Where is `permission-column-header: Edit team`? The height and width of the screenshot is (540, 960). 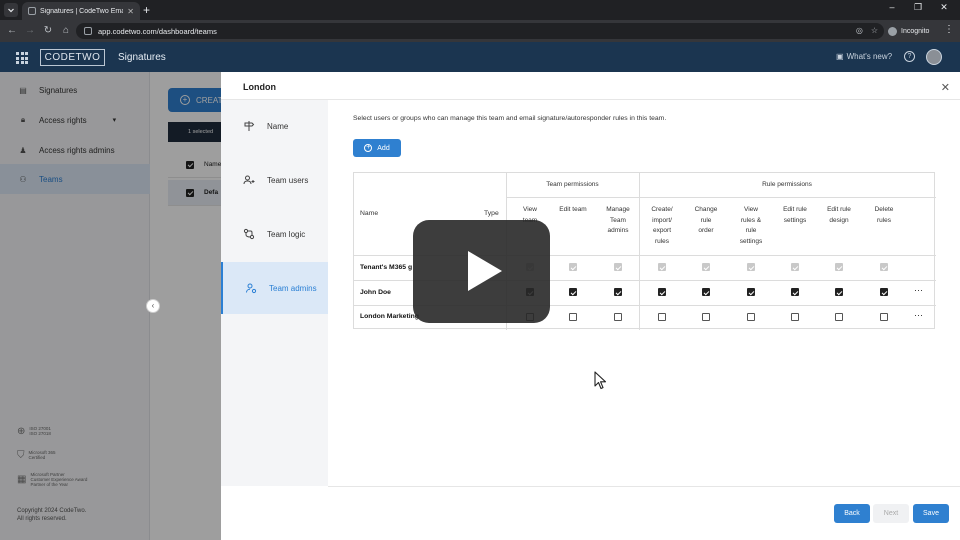
permission-column-header: Edit team is located at coordinates (573, 209).